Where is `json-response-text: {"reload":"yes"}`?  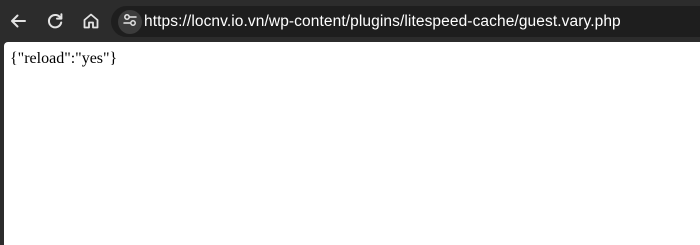
json-response-text: {"reload":"yes"} is located at coordinates (64, 58).